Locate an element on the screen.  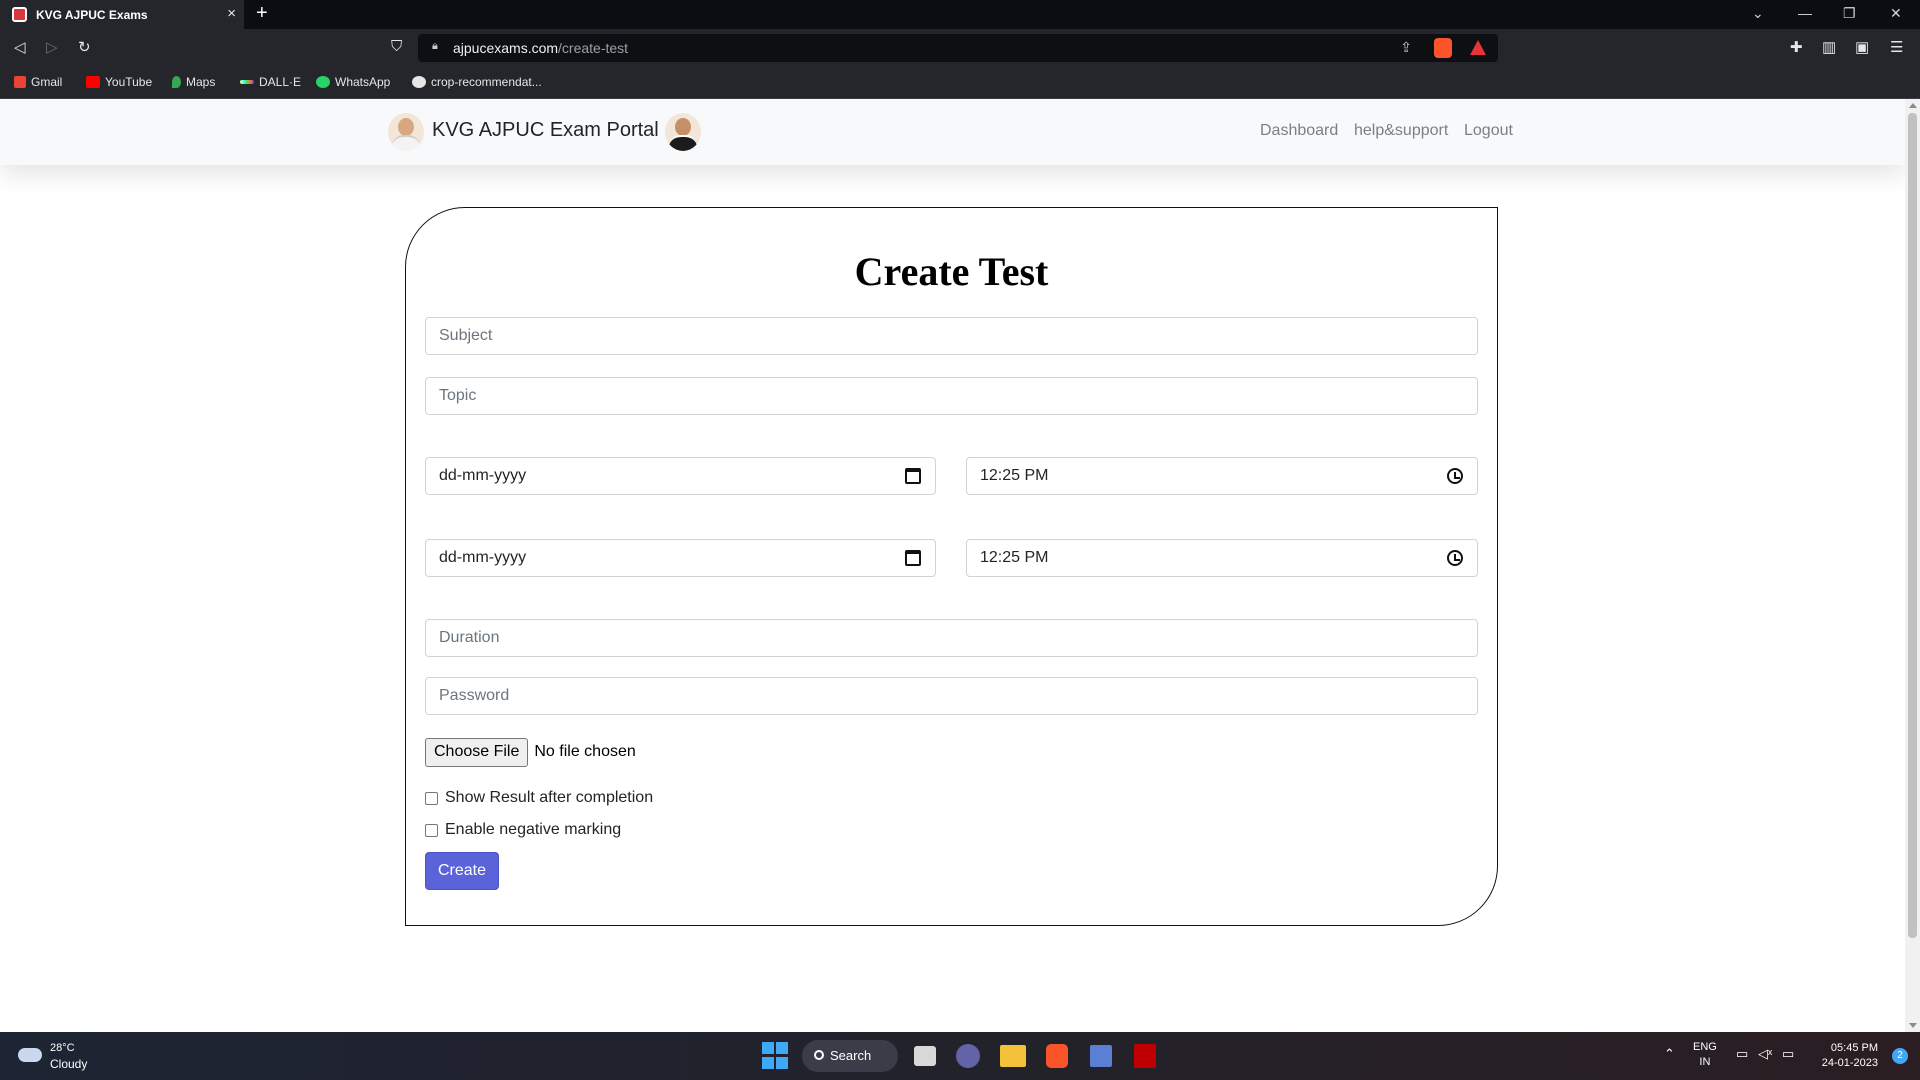
negative-marking-checkbox is located at coordinates (431, 830).